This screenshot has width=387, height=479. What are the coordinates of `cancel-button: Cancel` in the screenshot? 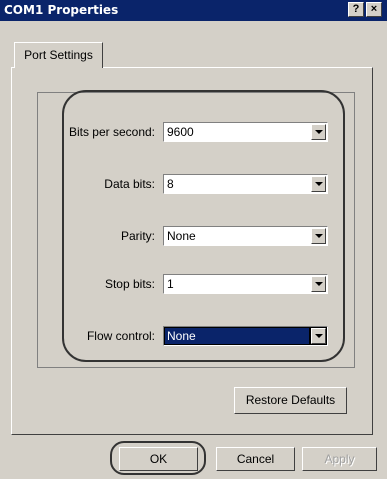 It's located at (255, 459).